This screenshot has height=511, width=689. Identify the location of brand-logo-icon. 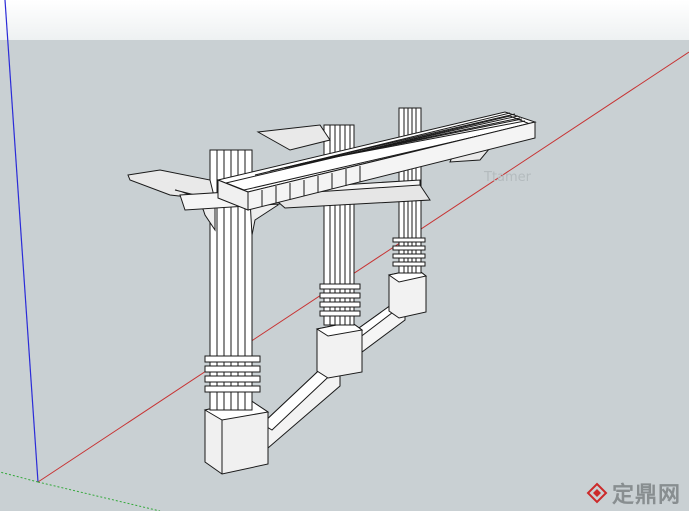
(597, 493).